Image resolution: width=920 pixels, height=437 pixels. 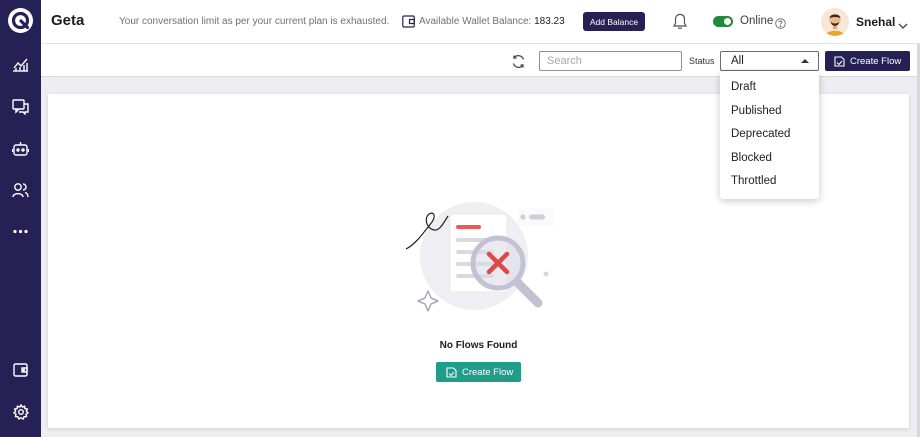 I want to click on bell-icon, so click(x=680, y=21).